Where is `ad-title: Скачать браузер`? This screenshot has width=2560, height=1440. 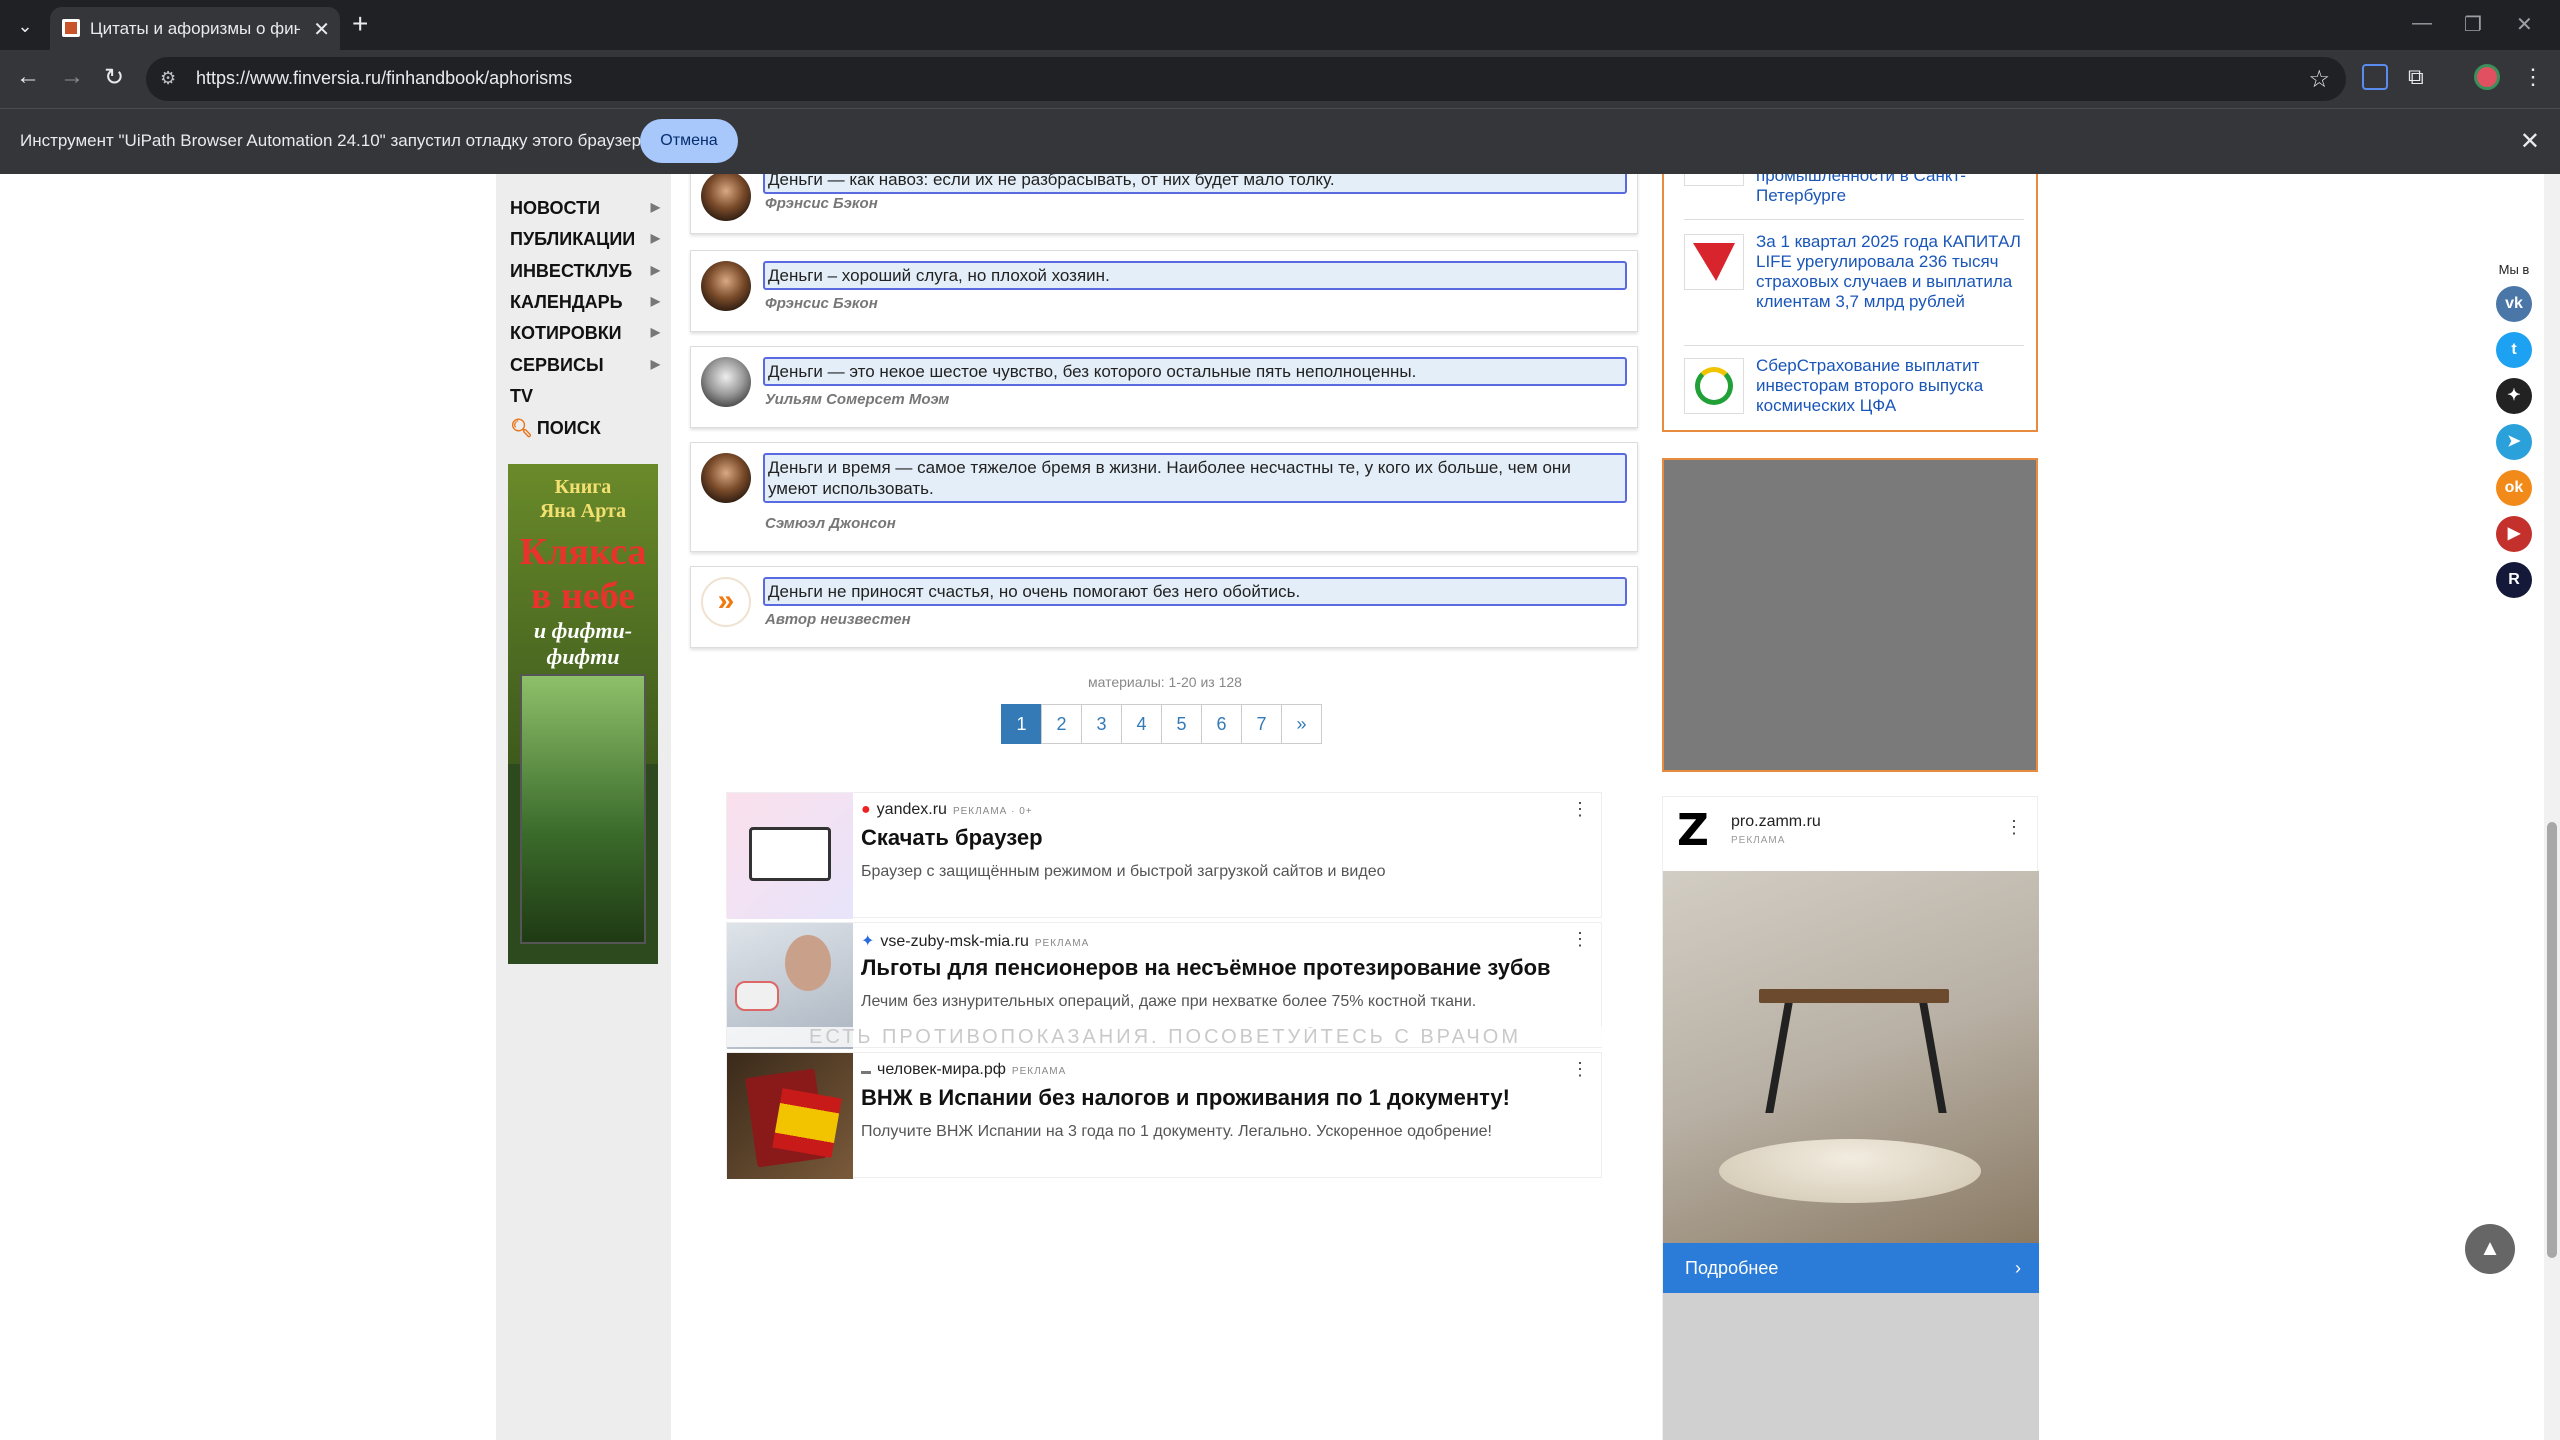 ad-title: Скачать браузер is located at coordinates (952, 838).